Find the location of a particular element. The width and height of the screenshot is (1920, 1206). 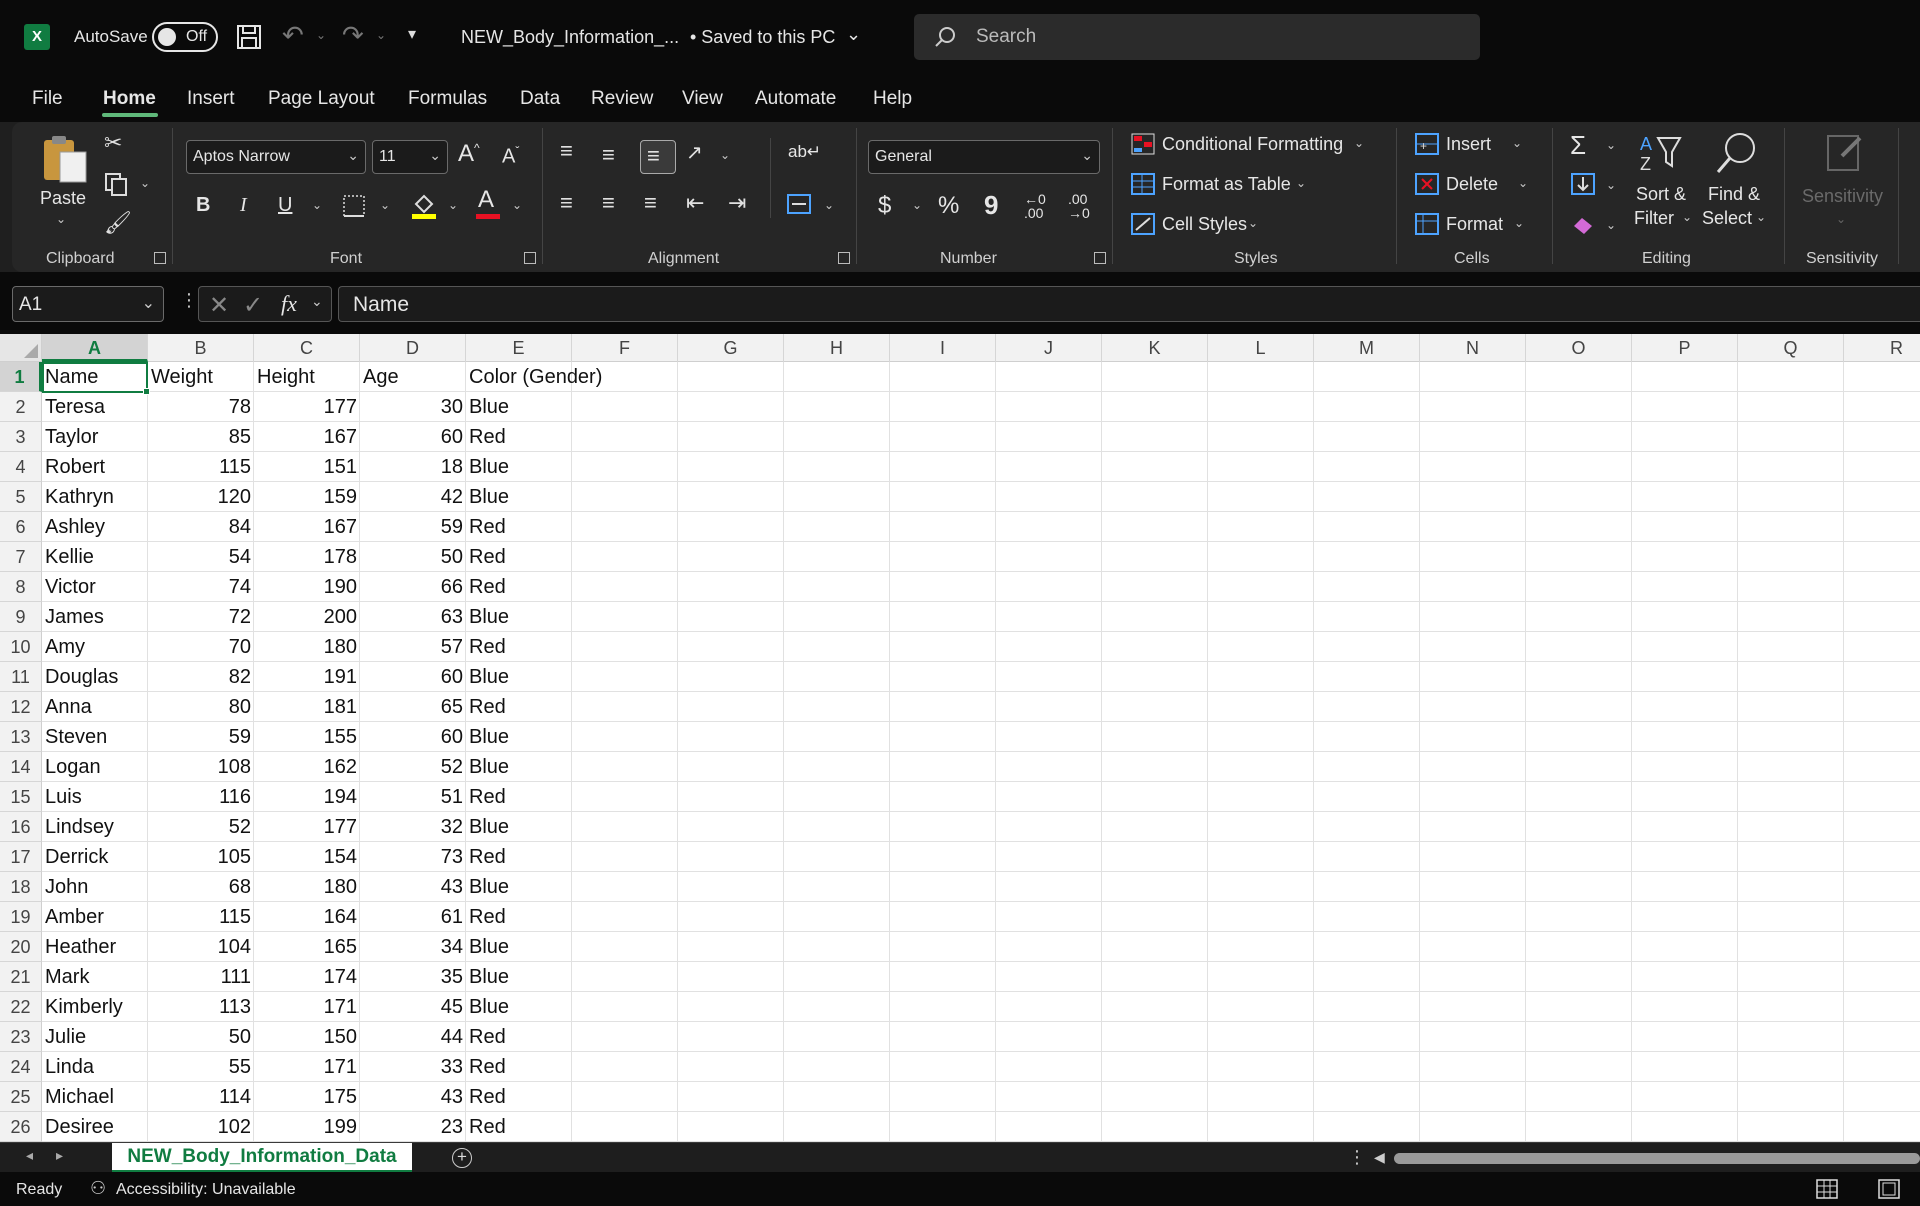

table-cell: 200 is located at coordinates (307, 617).